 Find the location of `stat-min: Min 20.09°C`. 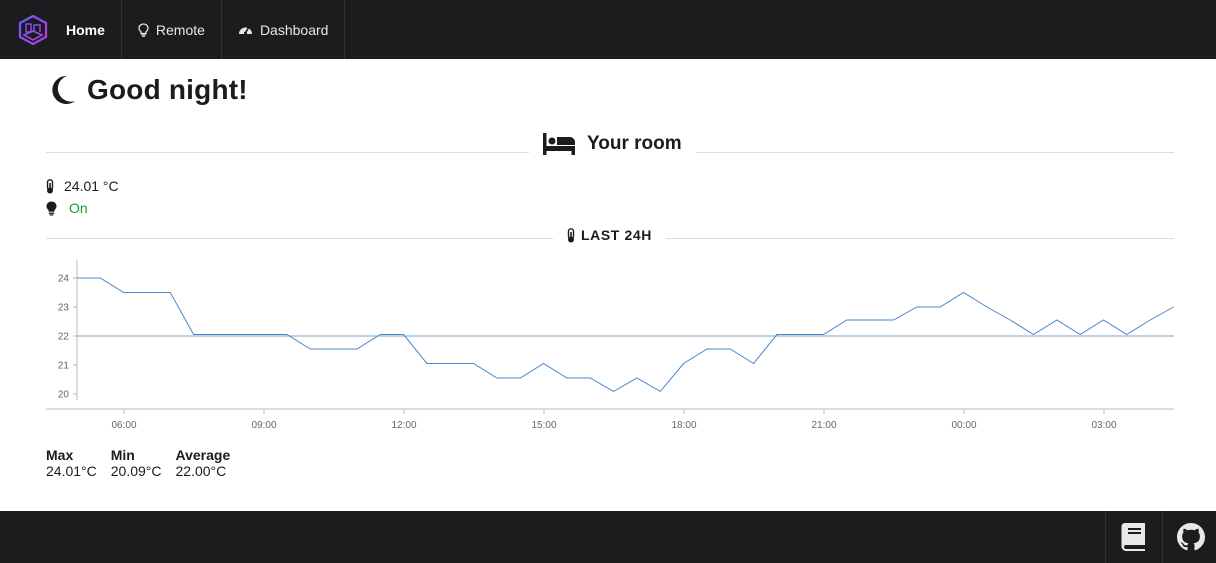

stat-min: Min 20.09°C is located at coordinates (136, 463).